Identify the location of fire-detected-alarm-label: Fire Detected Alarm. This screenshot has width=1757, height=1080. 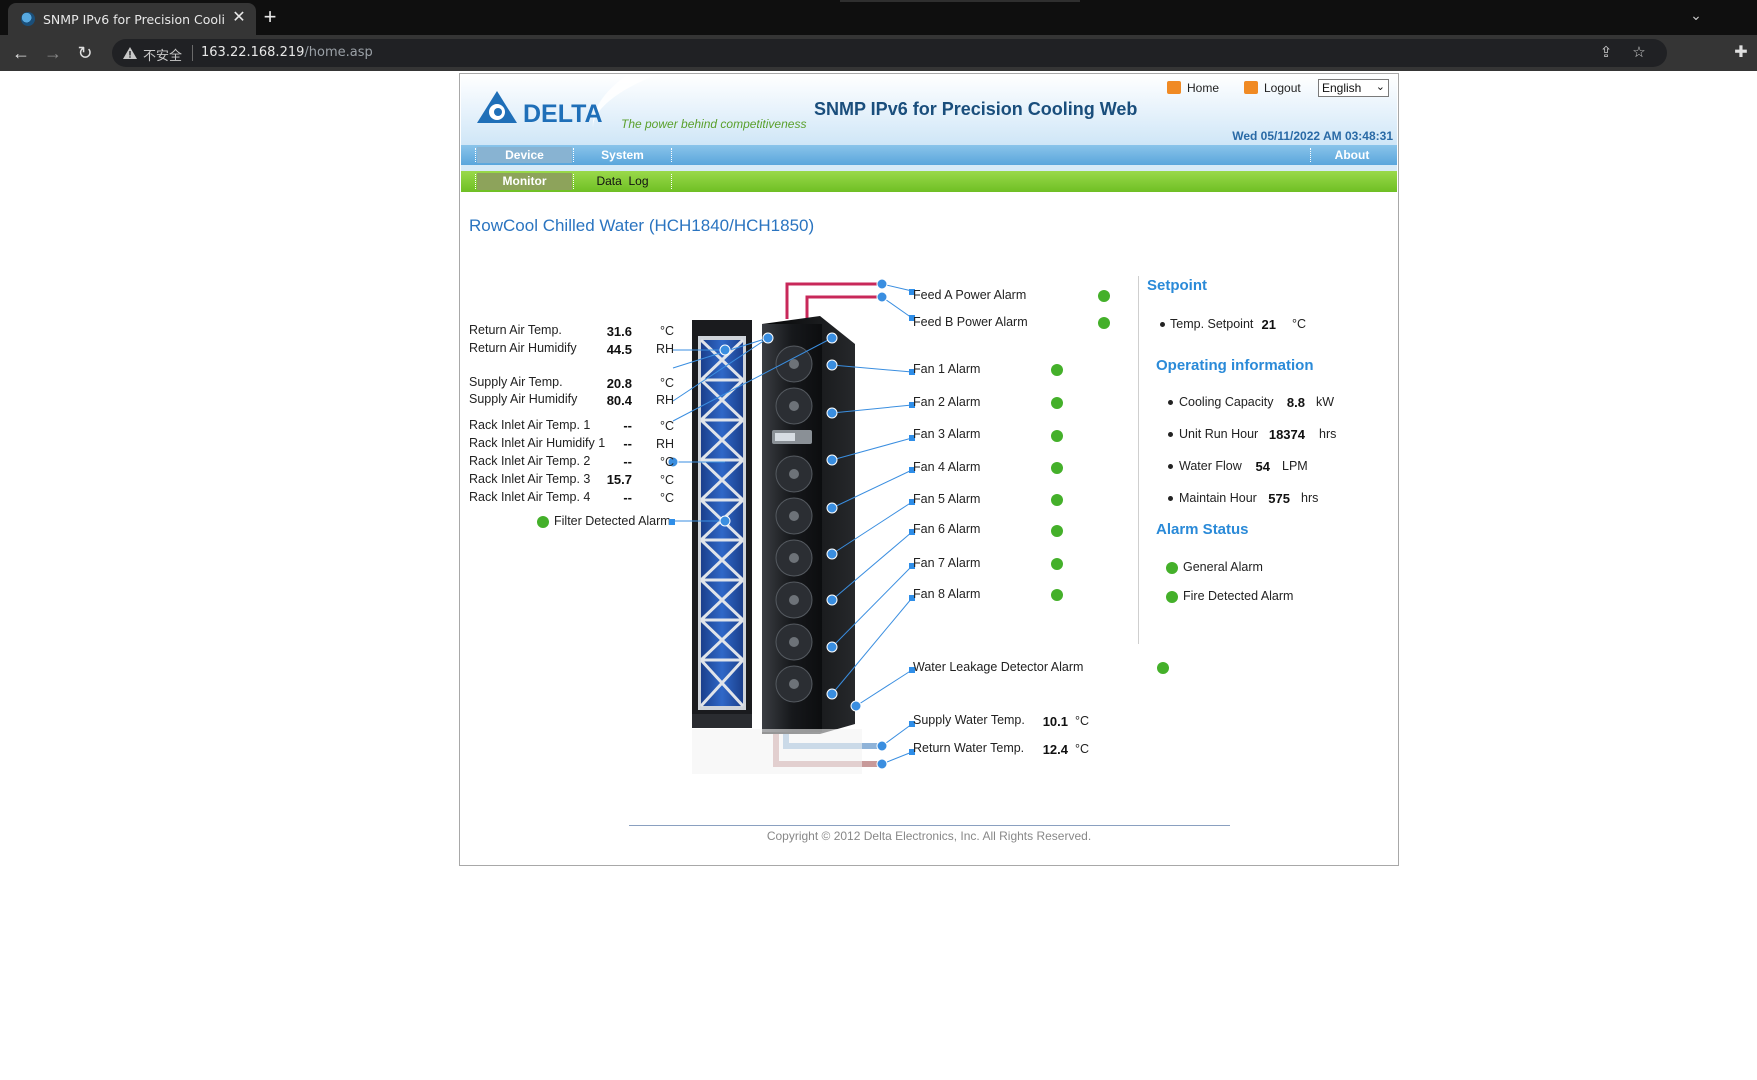
(1238, 596).